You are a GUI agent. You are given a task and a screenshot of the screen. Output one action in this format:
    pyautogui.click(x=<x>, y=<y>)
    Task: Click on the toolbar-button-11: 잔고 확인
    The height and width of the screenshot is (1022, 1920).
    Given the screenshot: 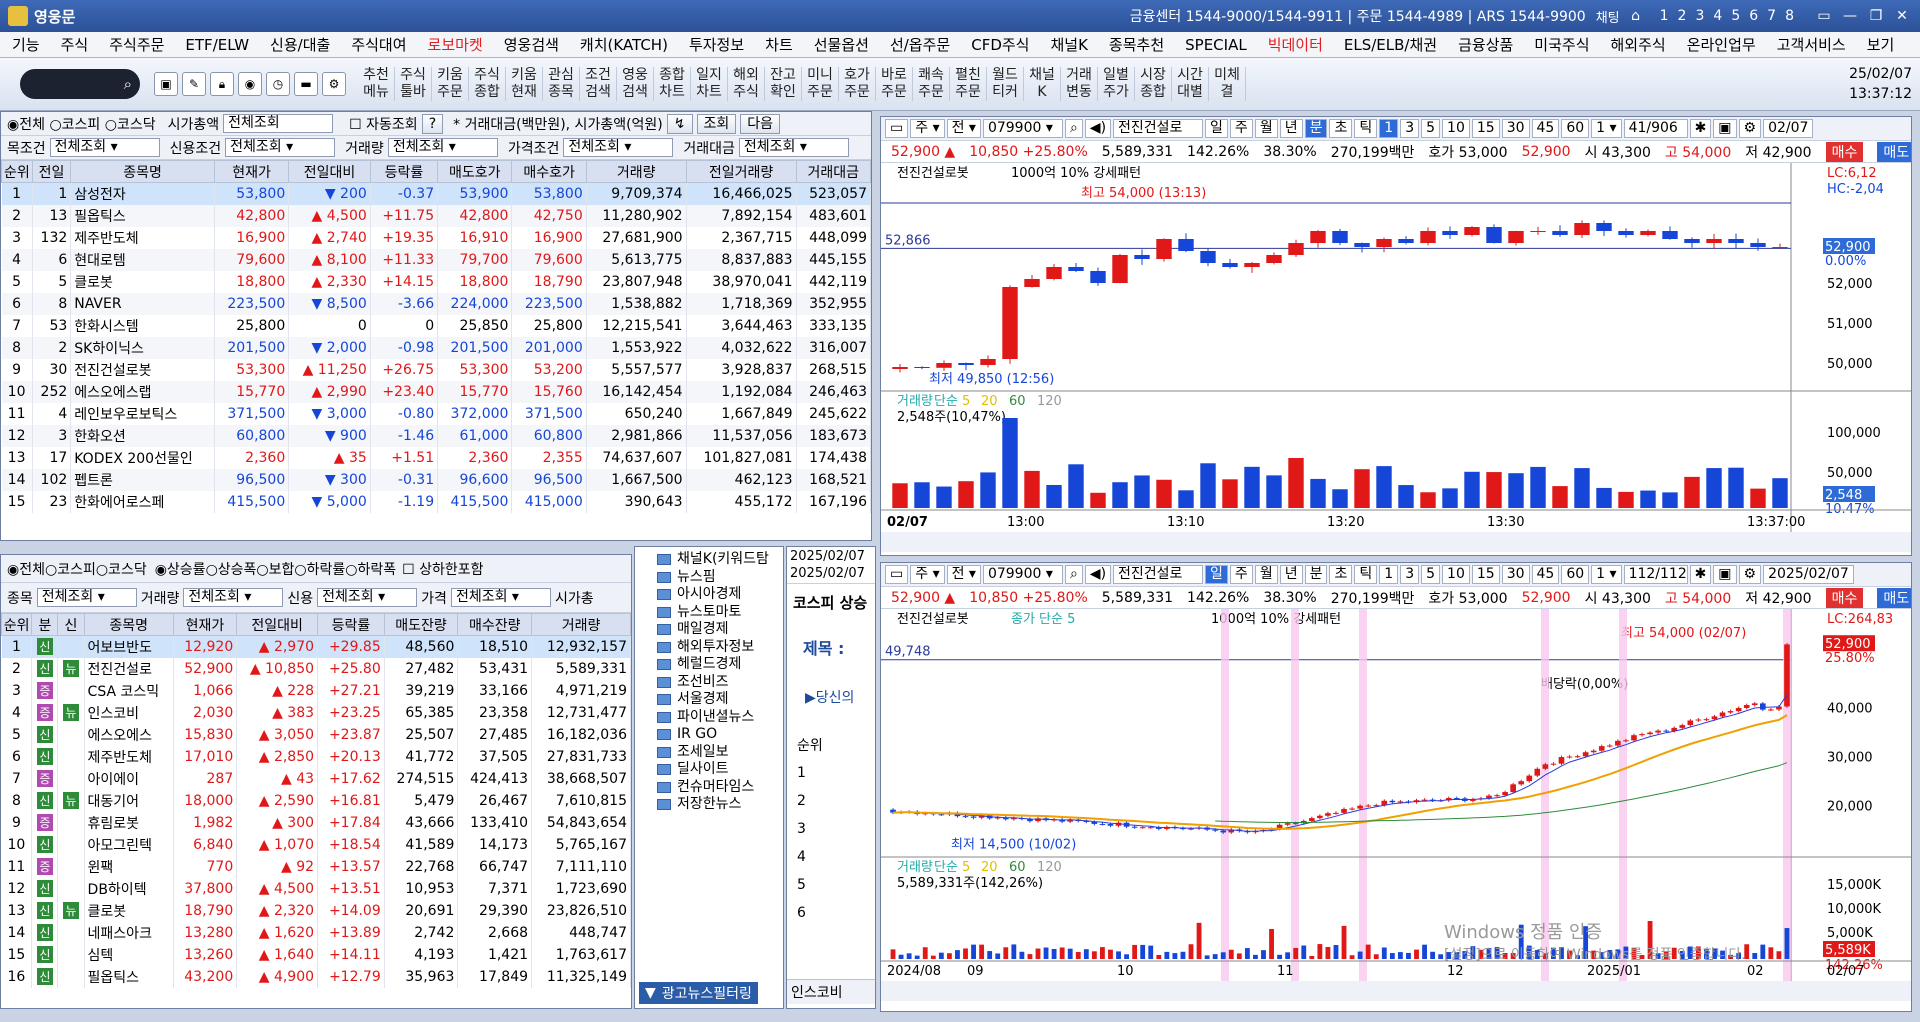 What is the action you would take?
    pyautogui.click(x=783, y=84)
    